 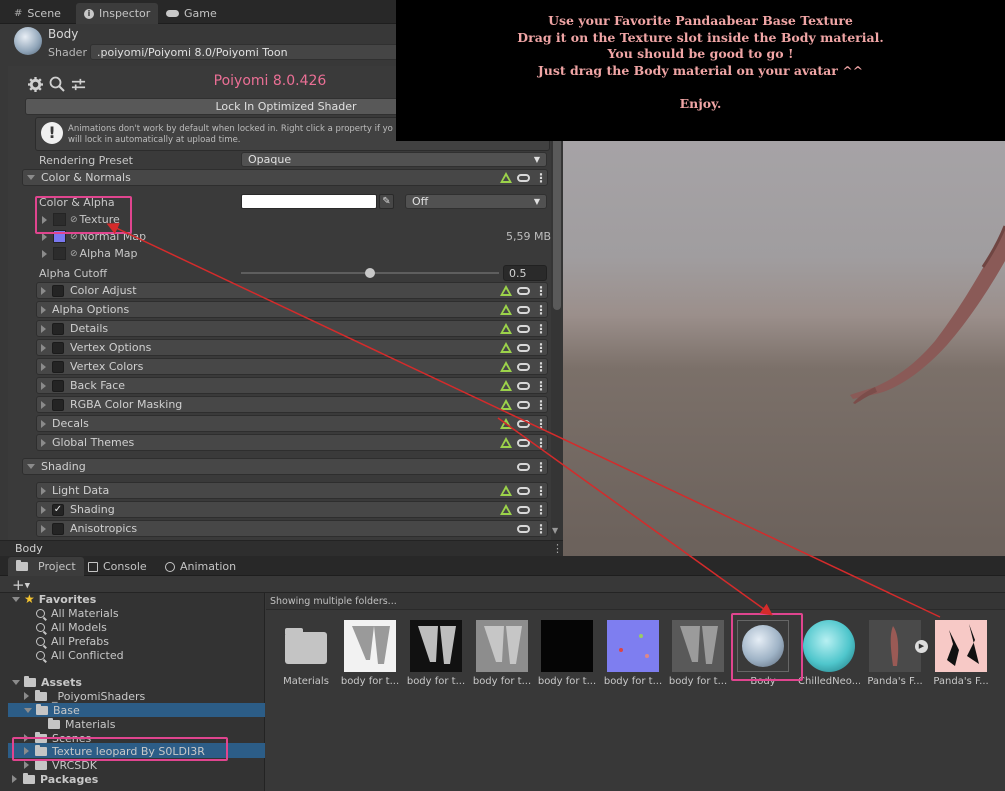 What do you see at coordinates (245, 52) in the screenshot?
I see `shader-dropdown: .poiyomi/Poiyomi 8.0/Poiyomi Toon` at bounding box center [245, 52].